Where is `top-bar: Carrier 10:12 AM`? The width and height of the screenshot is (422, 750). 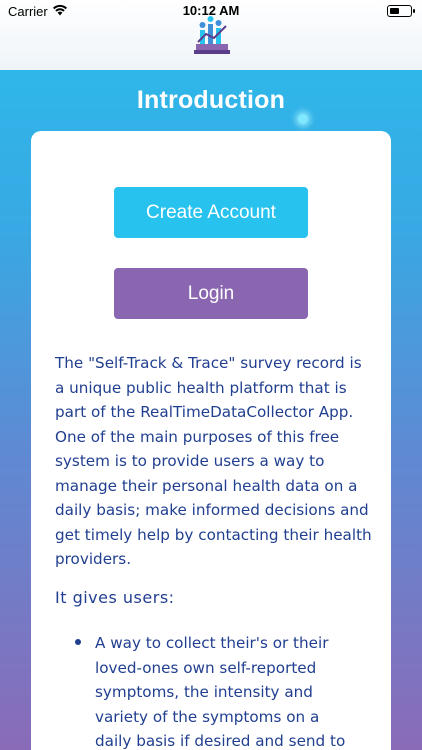
top-bar: Carrier 10:12 AM is located at coordinates (211, 35).